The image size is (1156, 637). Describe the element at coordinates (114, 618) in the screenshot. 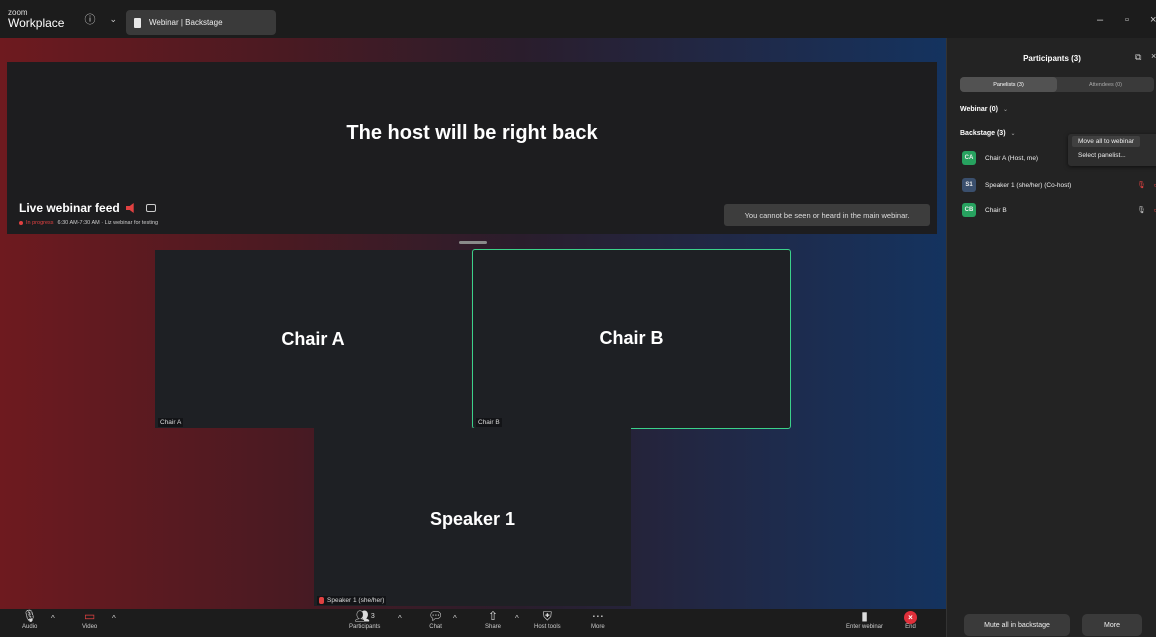

I see `video-options-caret: ^` at that location.